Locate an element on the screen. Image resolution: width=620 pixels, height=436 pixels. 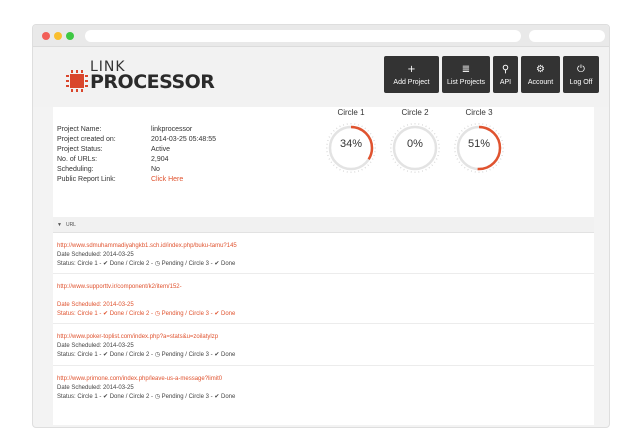
circle-title: Circle 3 is located at coordinates (479, 112).